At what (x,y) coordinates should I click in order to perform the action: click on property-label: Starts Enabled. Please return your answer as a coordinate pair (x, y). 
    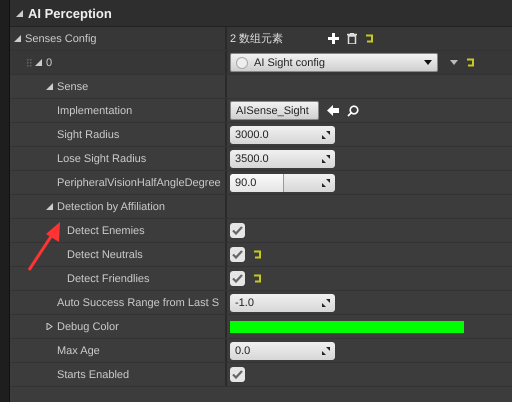
    Looking at the image, I should click on (93, 374).